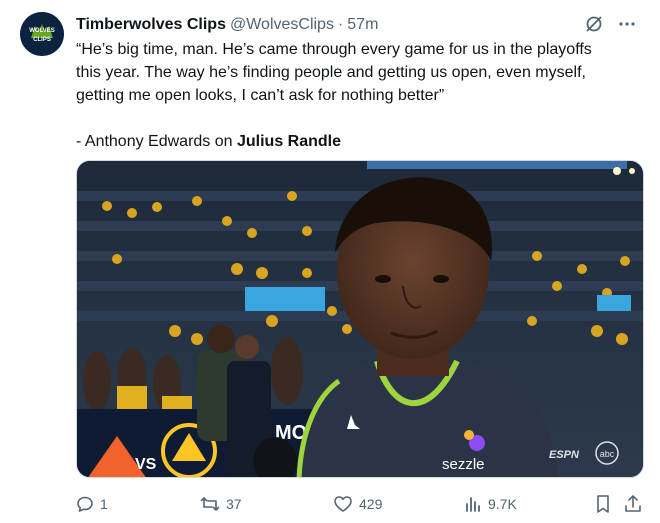 The width and height of the screenshot is (660, 523). I want to click on like-button: 429, so click(357, 504).